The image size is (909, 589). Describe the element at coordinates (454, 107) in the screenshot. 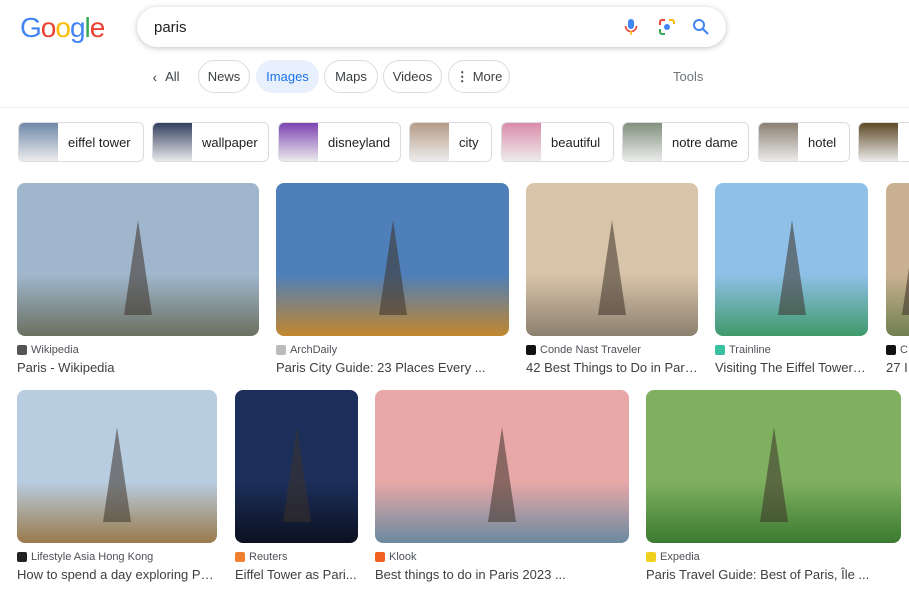

I see `divider` at that location.